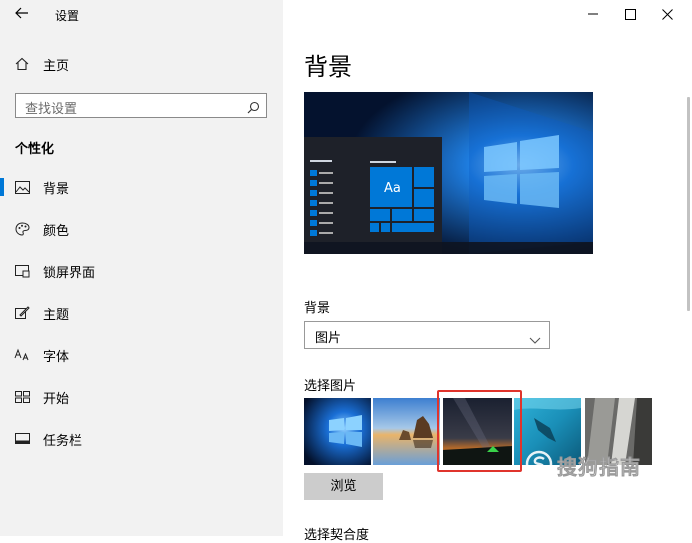 This screenshot has height=543, width=692. Describe the element at coordinates (22, 229) in the screenshot. I see `palette-icon` at that location.